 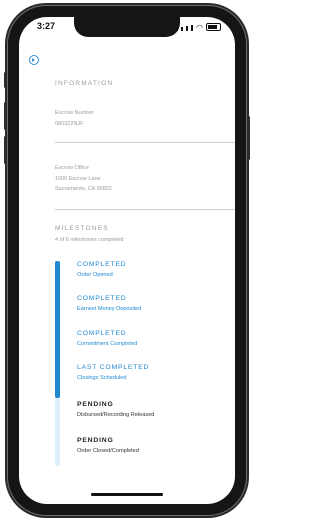 I want to click on volume-up-button, so click(x=5, y=116).